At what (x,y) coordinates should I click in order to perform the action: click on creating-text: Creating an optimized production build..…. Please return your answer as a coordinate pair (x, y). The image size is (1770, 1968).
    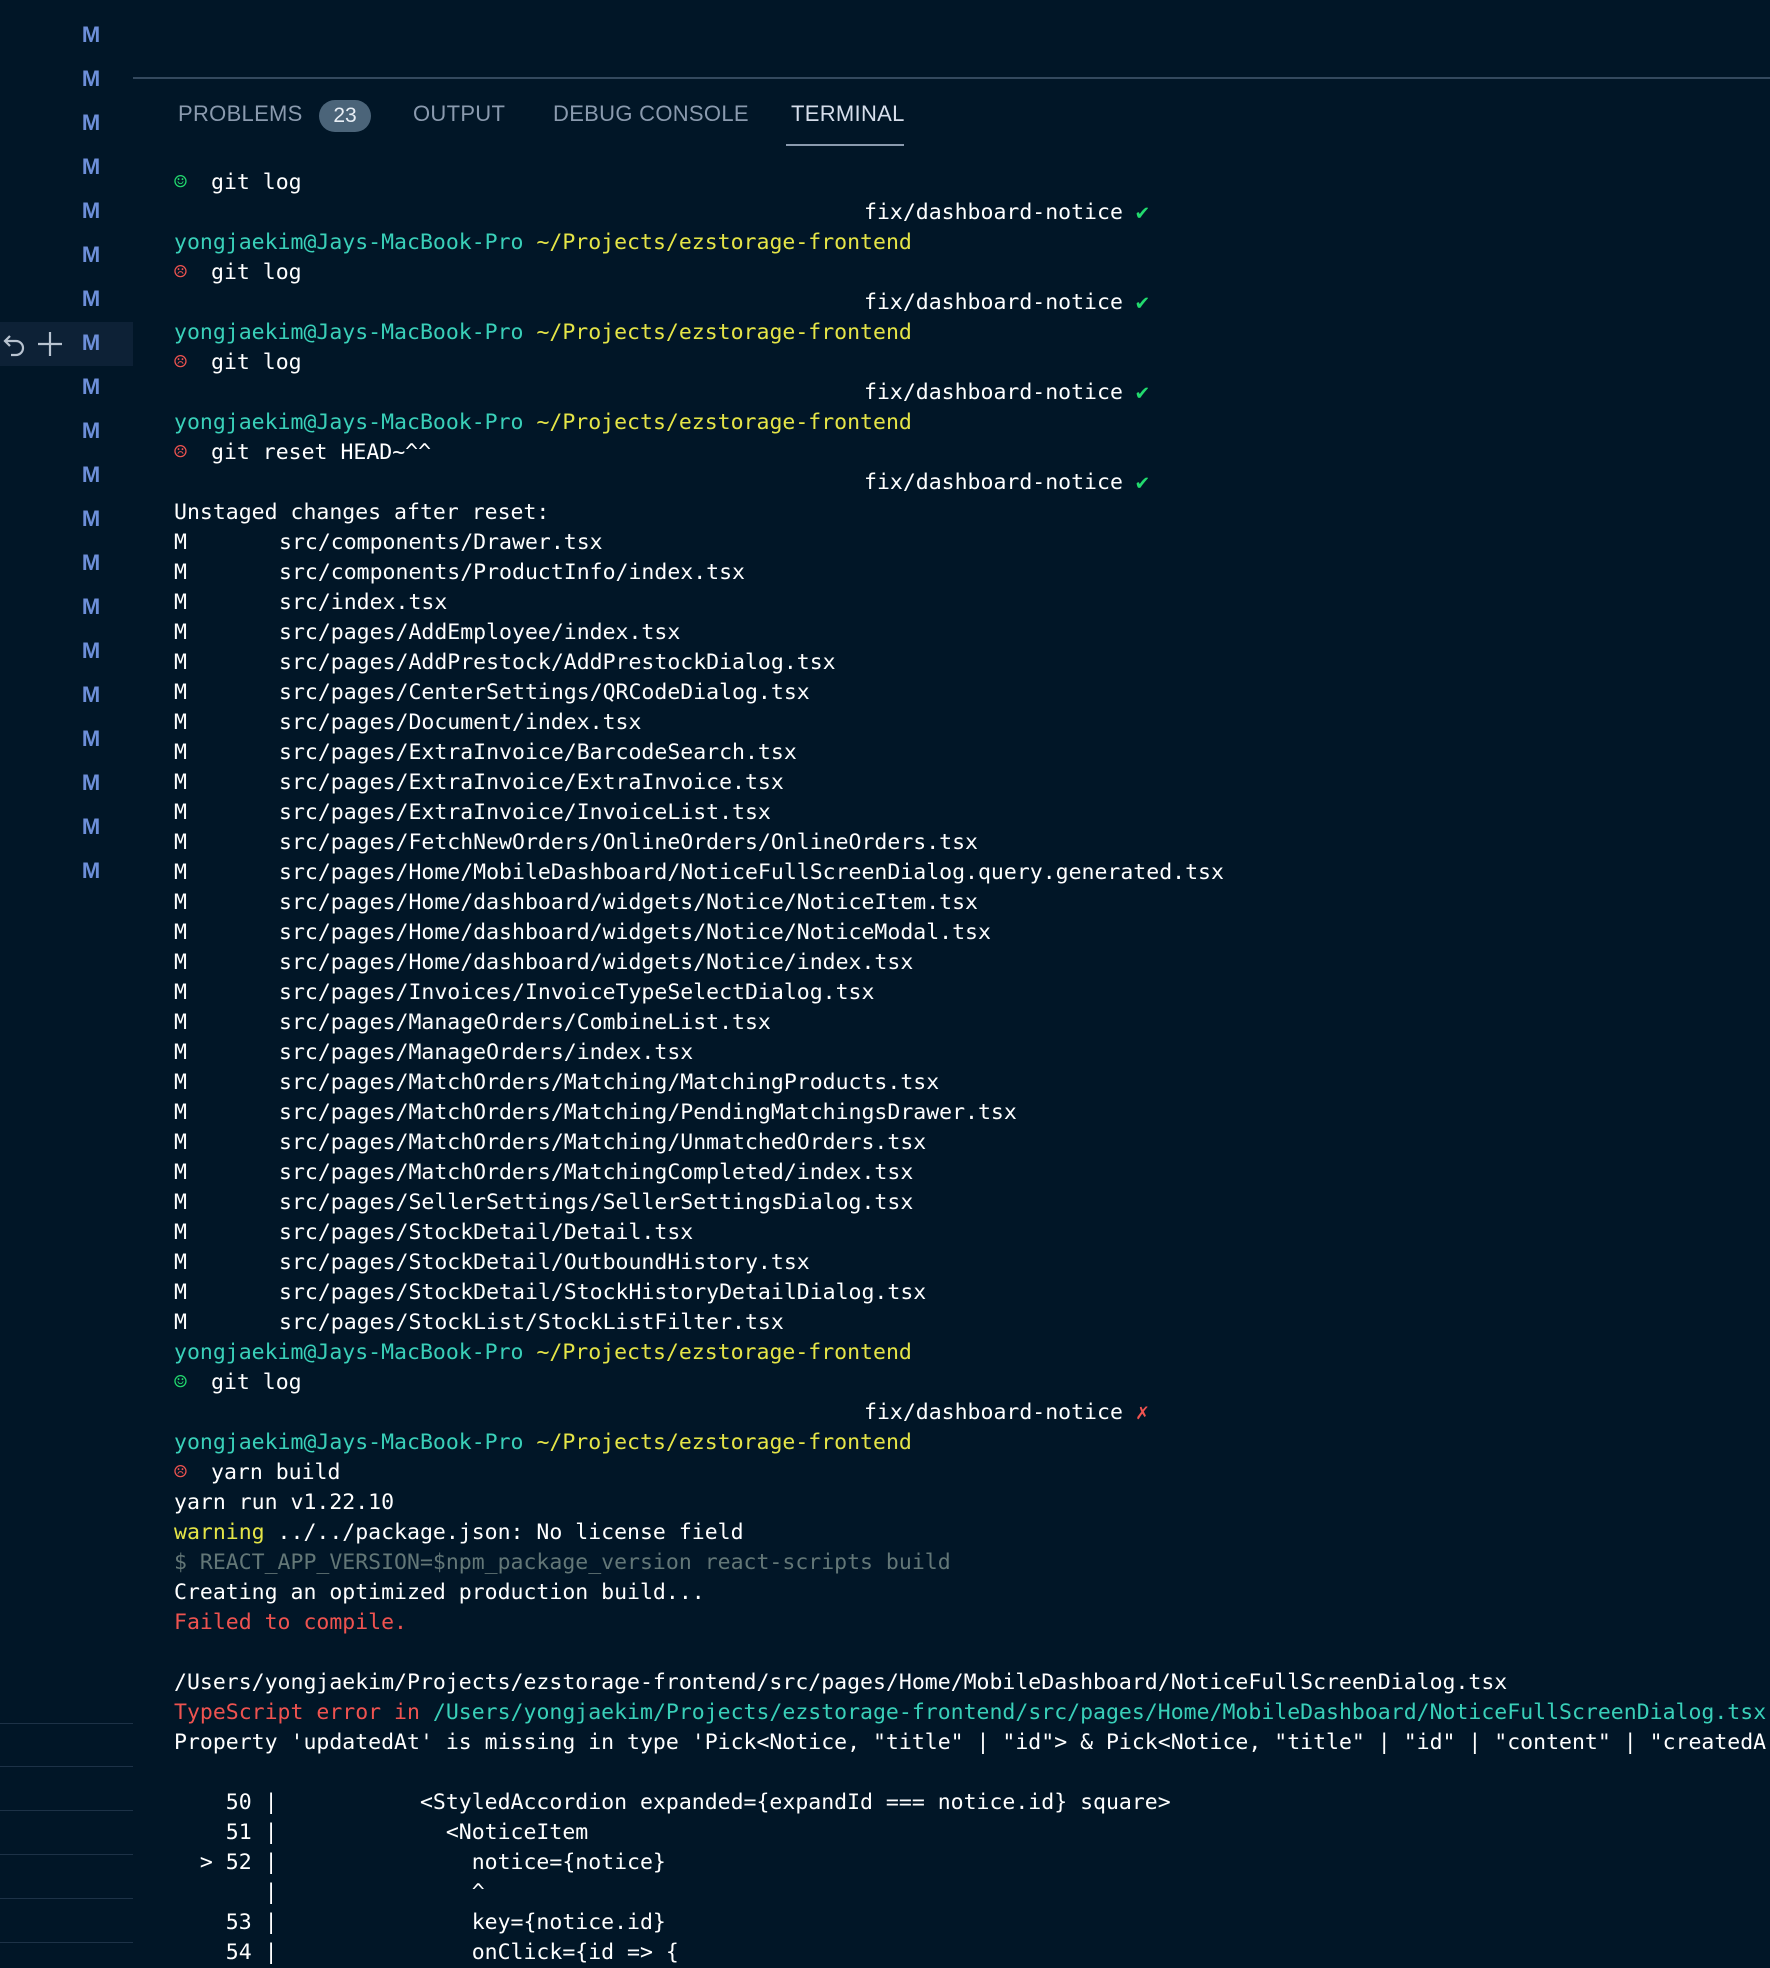
    Looking at the image, I should click on (439, 1592).